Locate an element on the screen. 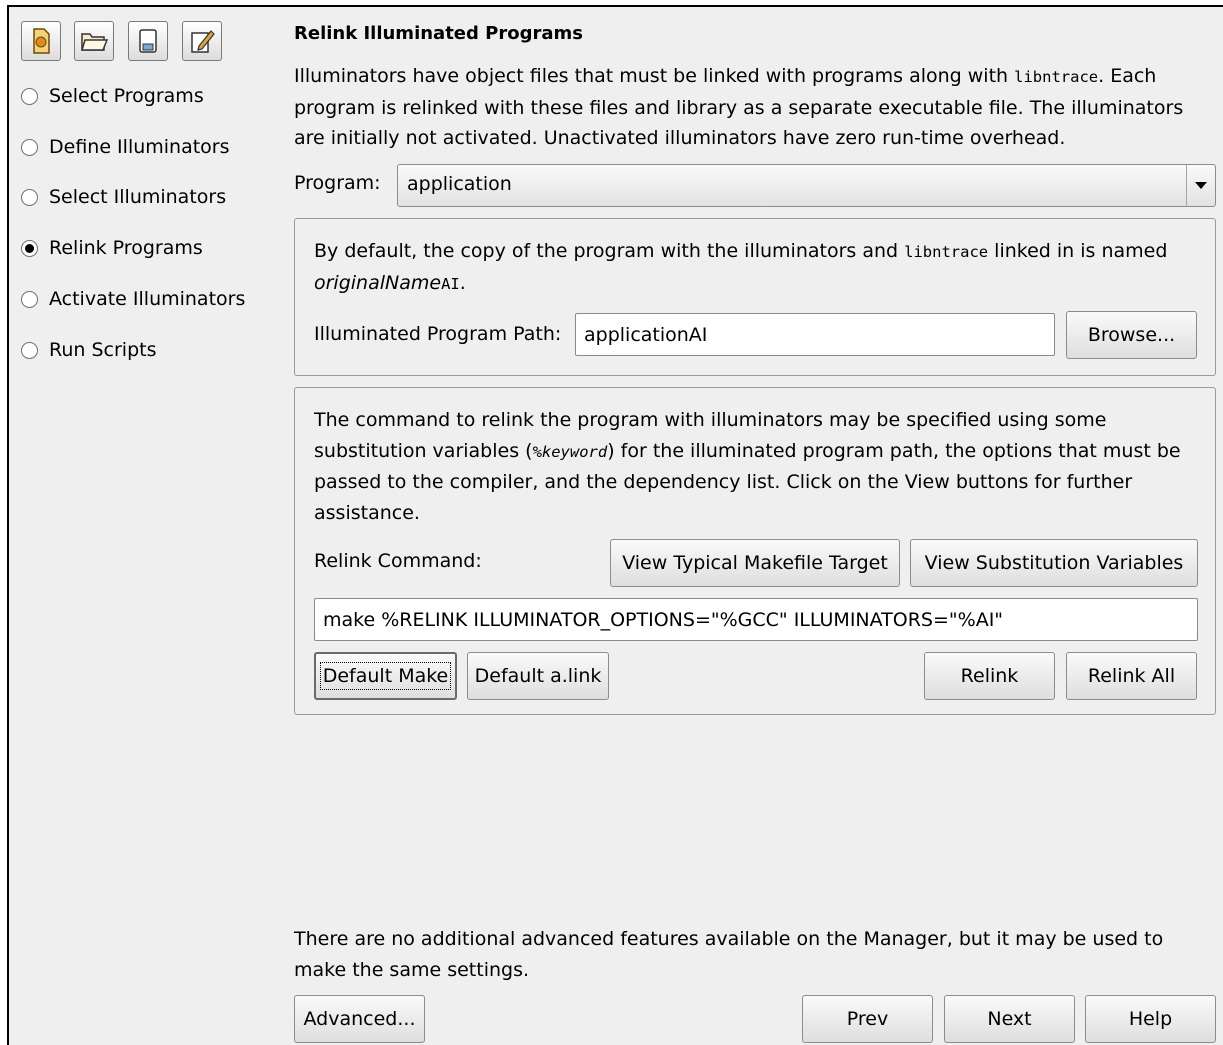 This screenshot has height=1045, width=1223. open-folder-button is located at coordinates (94, 41).